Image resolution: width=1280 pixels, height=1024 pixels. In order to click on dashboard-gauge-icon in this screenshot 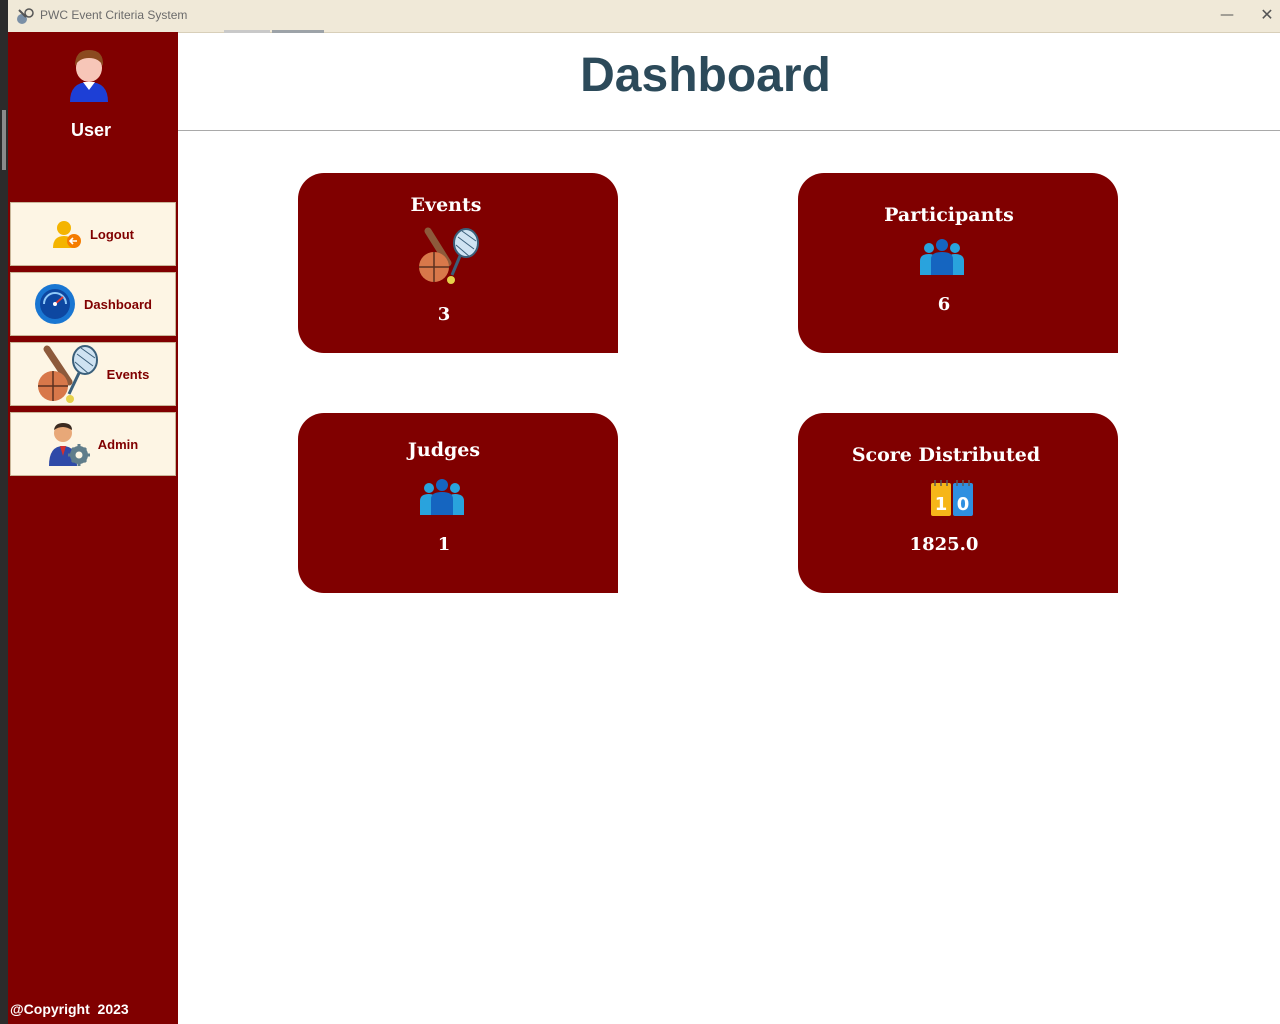, I will do `click(55, 304)`.